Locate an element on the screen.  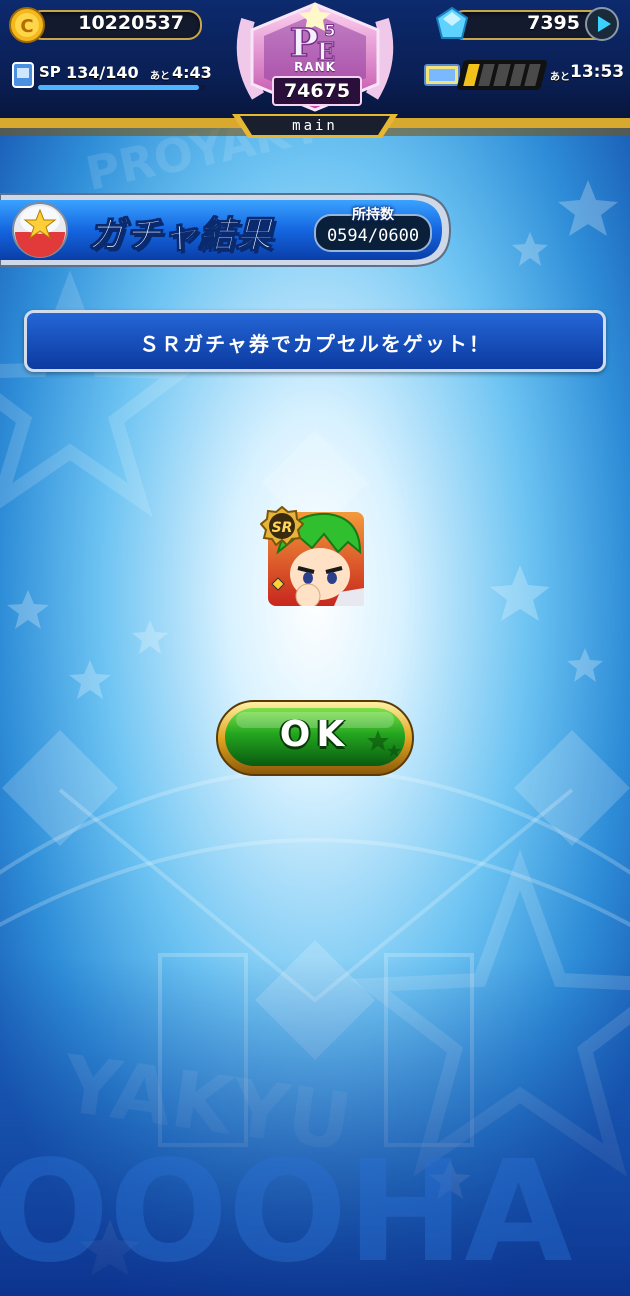
stamina-bar is located at coordinates (502, 75).